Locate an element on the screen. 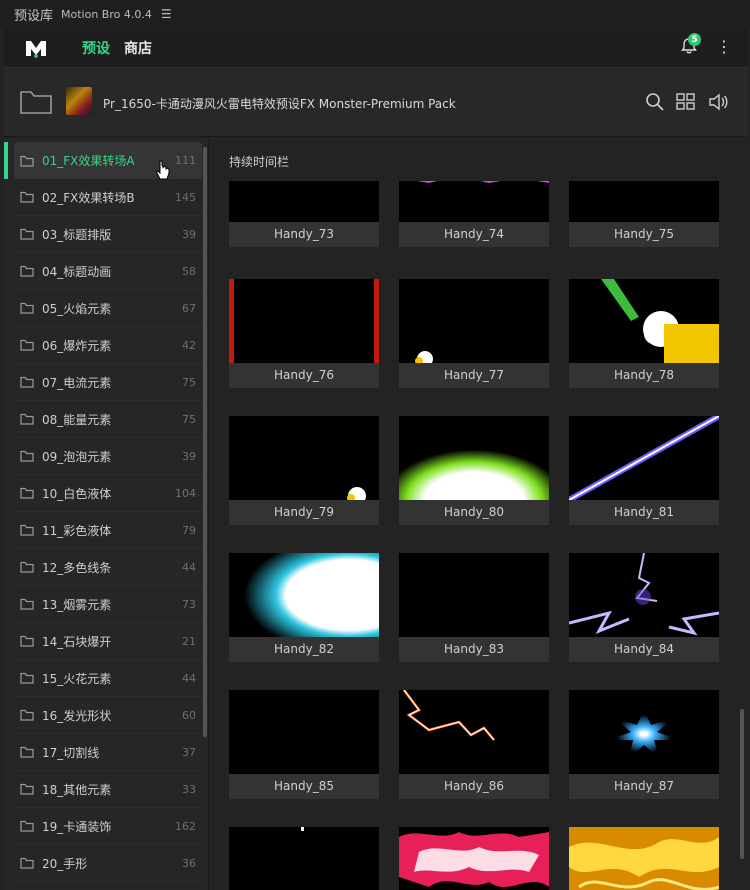  category-count: 75 is located at coordinates (189, 382).